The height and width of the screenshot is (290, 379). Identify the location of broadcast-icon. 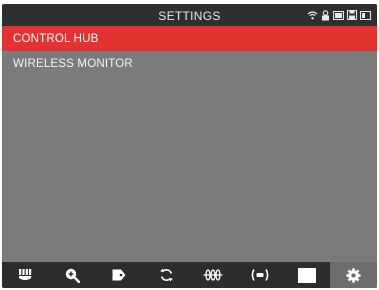
(260, 275).